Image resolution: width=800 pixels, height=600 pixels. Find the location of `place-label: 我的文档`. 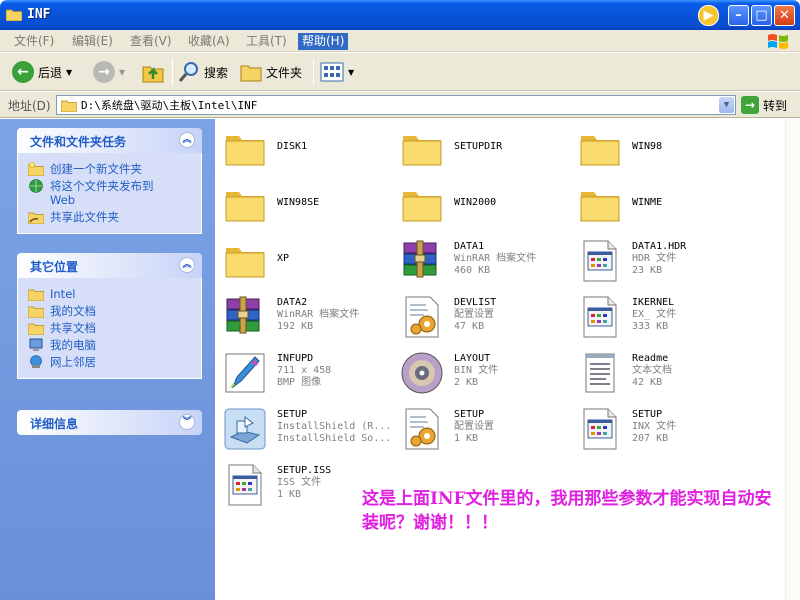

place-label: 我的文档 is located at coordinates (73, 311).